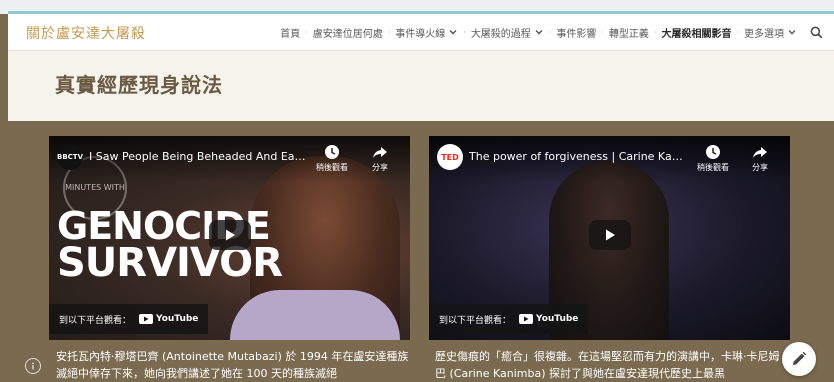 This screenshot has width=834, height=382. I want to click on nav-item-justice: 轉型正義, so click(629, 32).